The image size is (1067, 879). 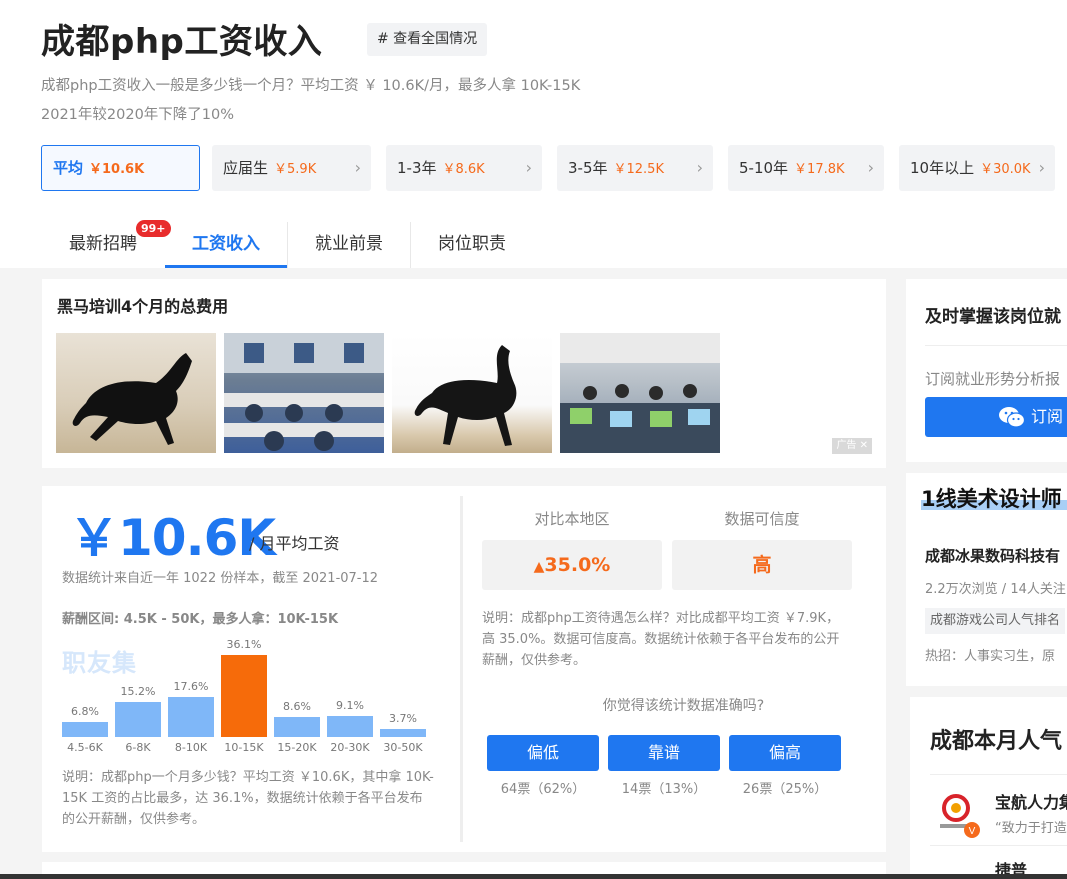 I want to click on card-divider, so click(x=461, y=669).